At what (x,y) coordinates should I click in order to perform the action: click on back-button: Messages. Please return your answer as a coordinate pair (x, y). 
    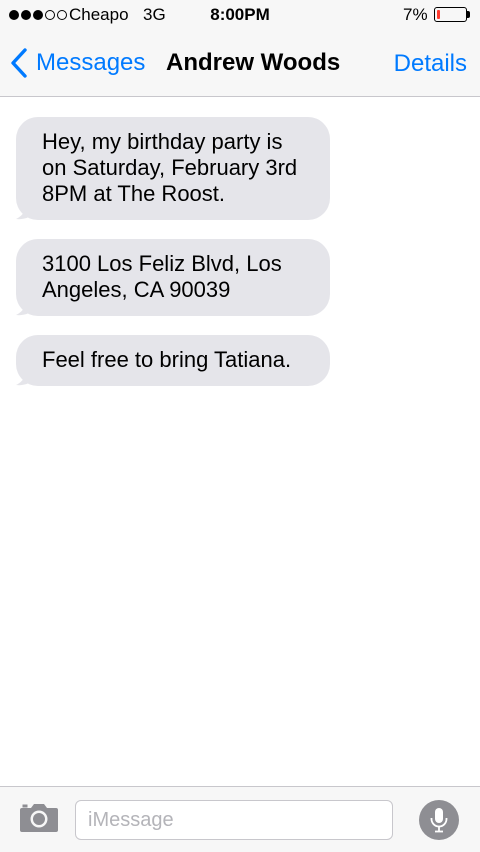
    Looking at the image, I should click on (77, 63).